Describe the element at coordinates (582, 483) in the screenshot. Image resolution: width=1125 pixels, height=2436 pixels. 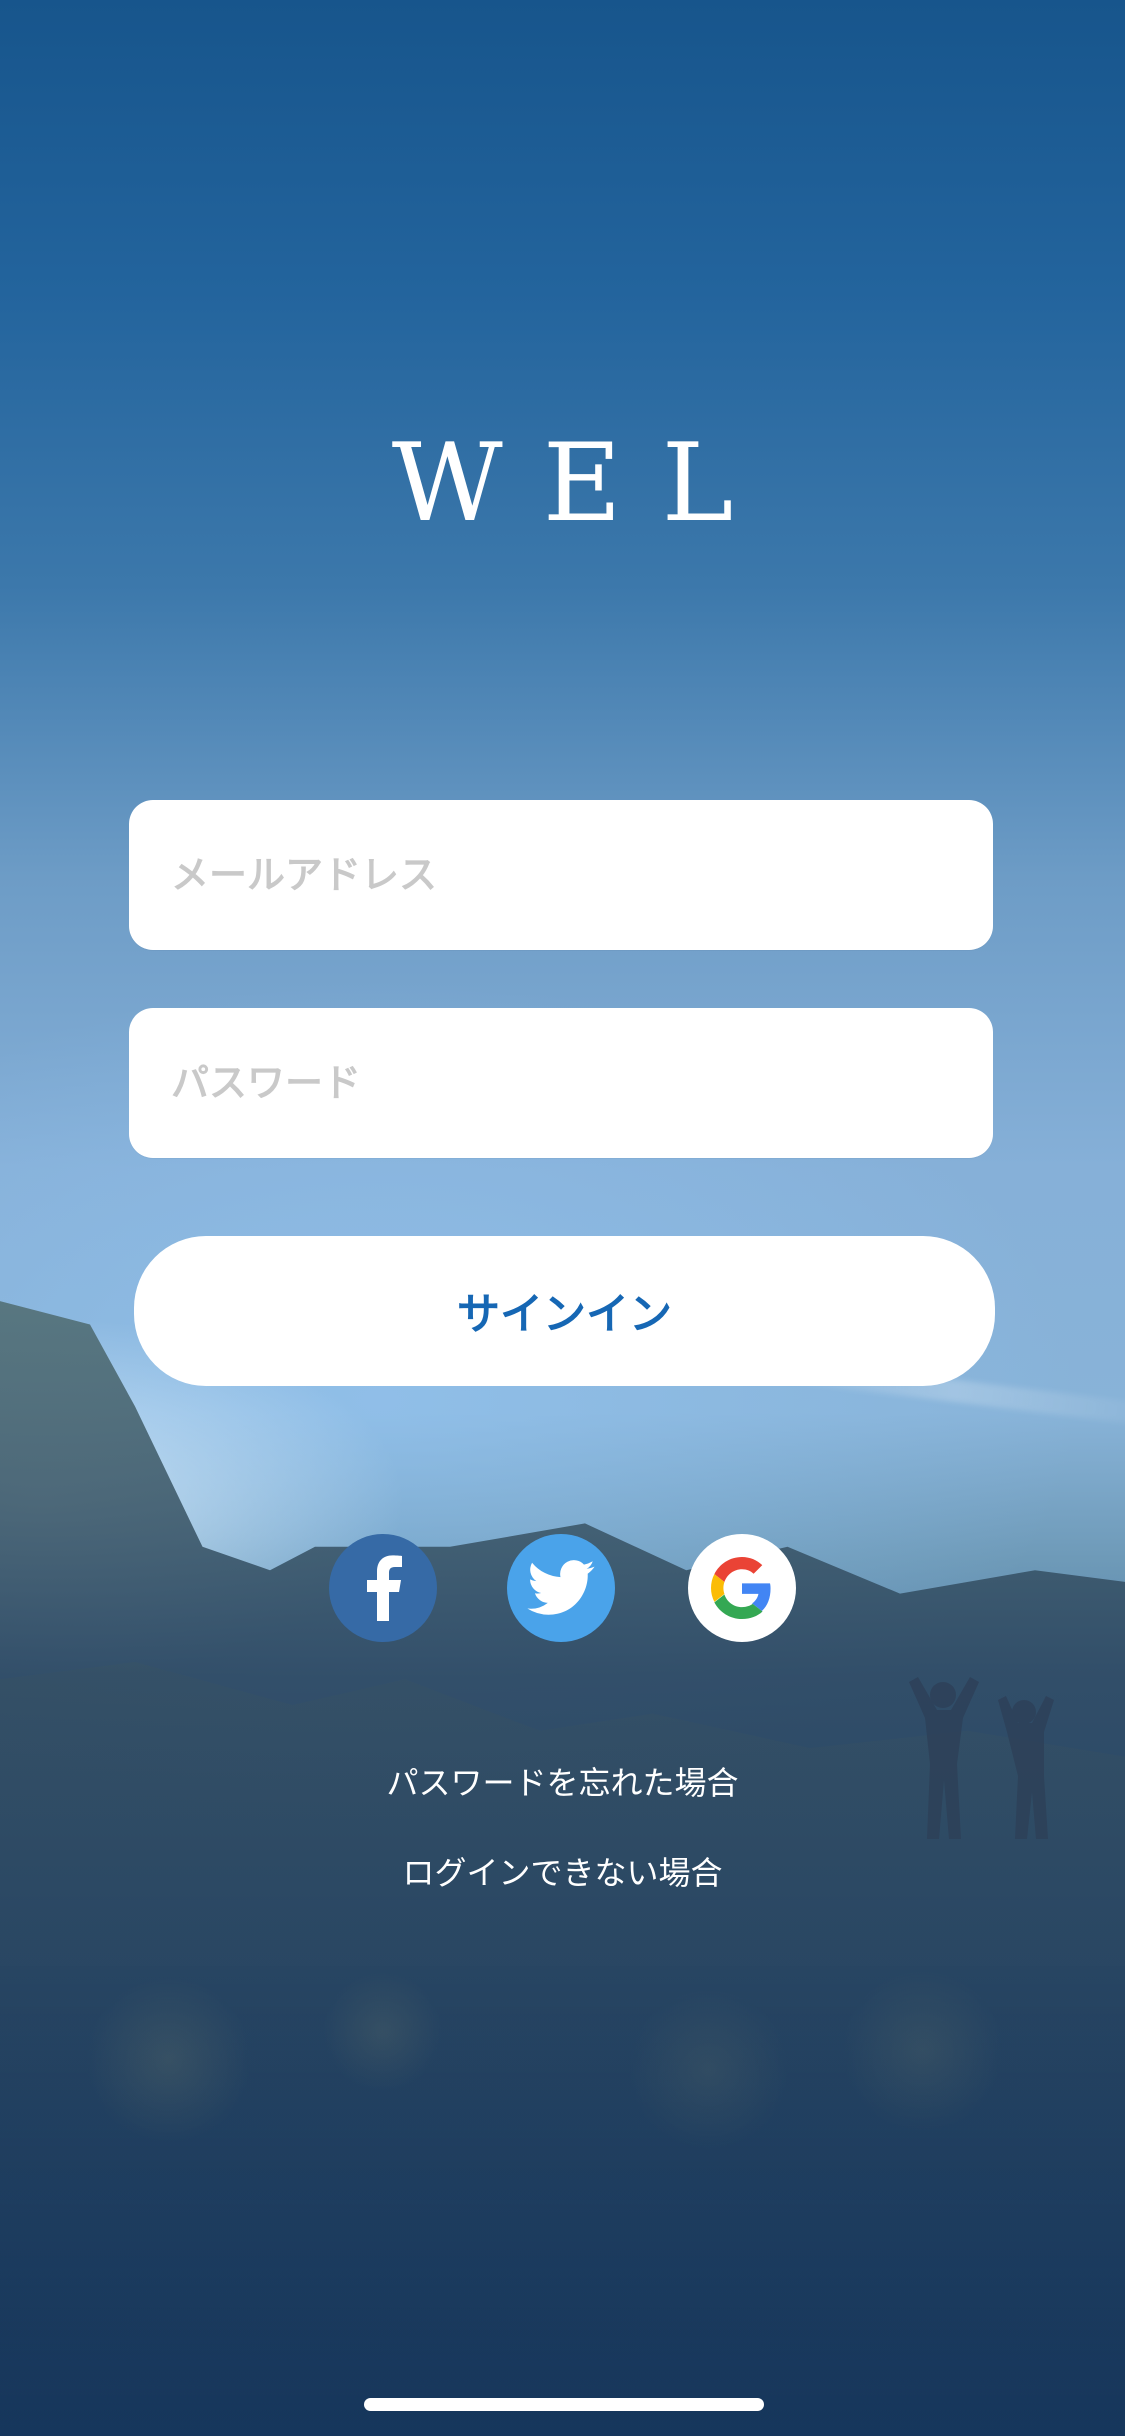
I see `app-logo: WEL` at that location.